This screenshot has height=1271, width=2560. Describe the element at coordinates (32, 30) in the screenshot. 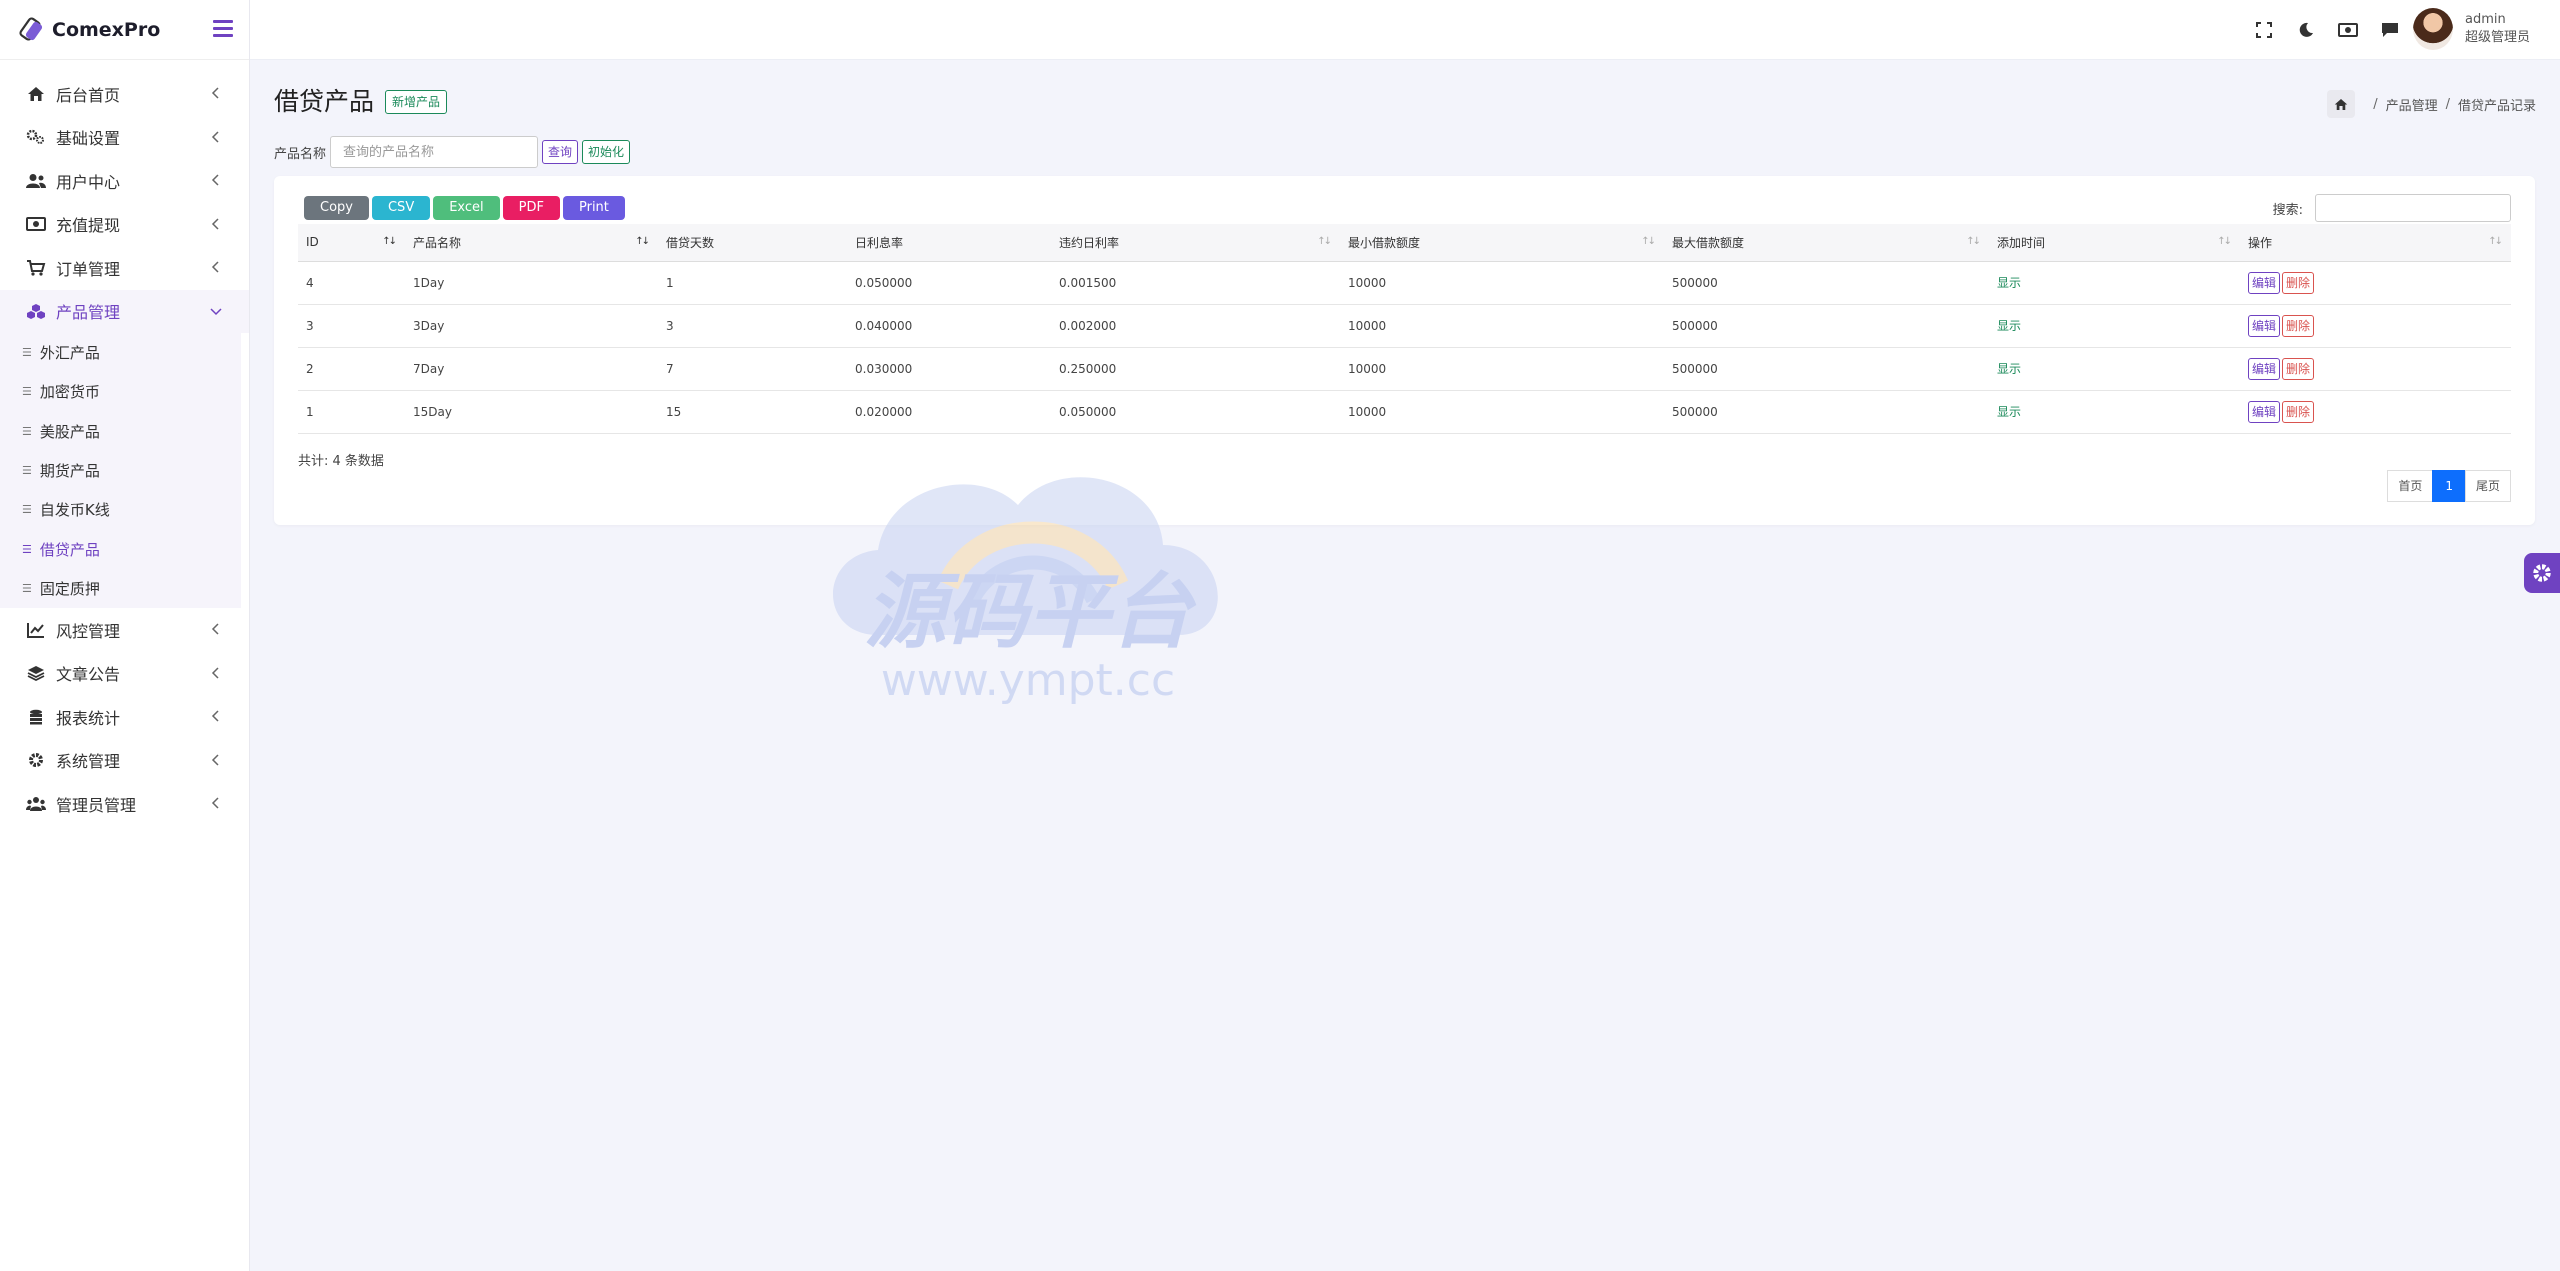

I see `brand-logo-icon` at that location.